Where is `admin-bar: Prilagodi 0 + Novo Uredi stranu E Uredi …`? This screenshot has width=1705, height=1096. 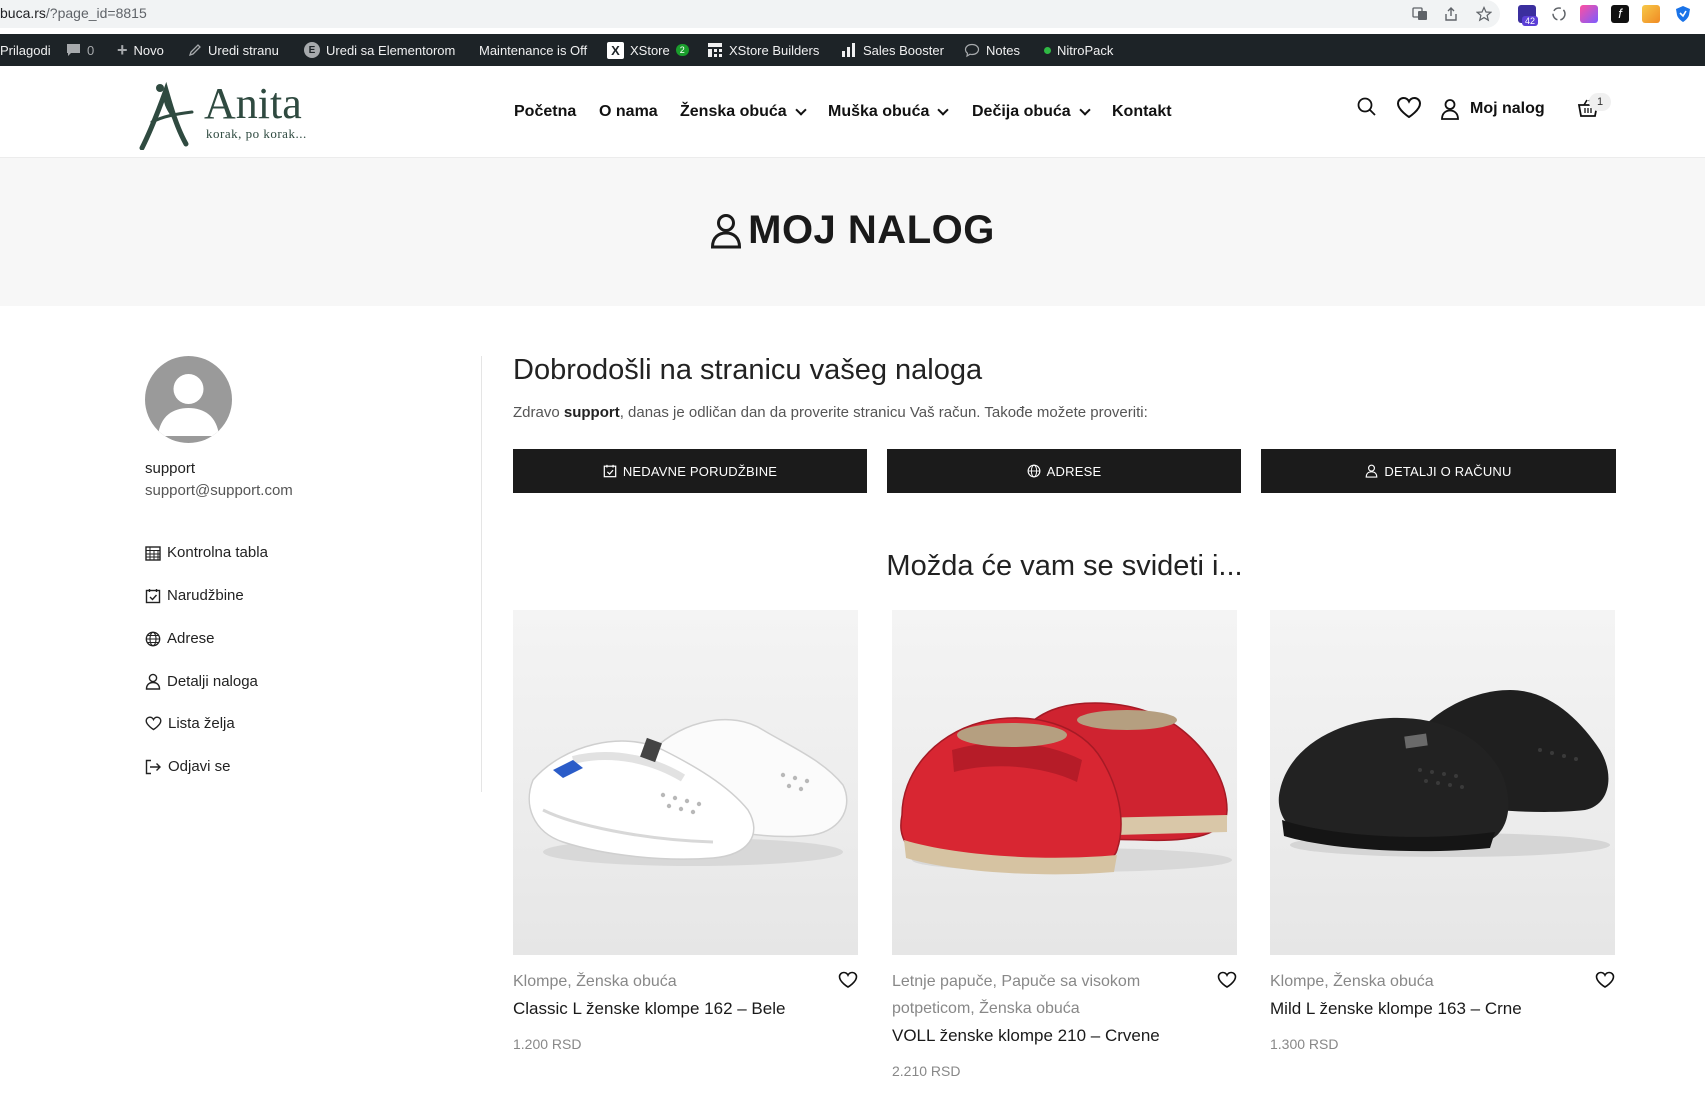
admin-bar: Prilagodi 0 + Novo Uredi stranu E Uredi … is located at coordinates (852, 50).